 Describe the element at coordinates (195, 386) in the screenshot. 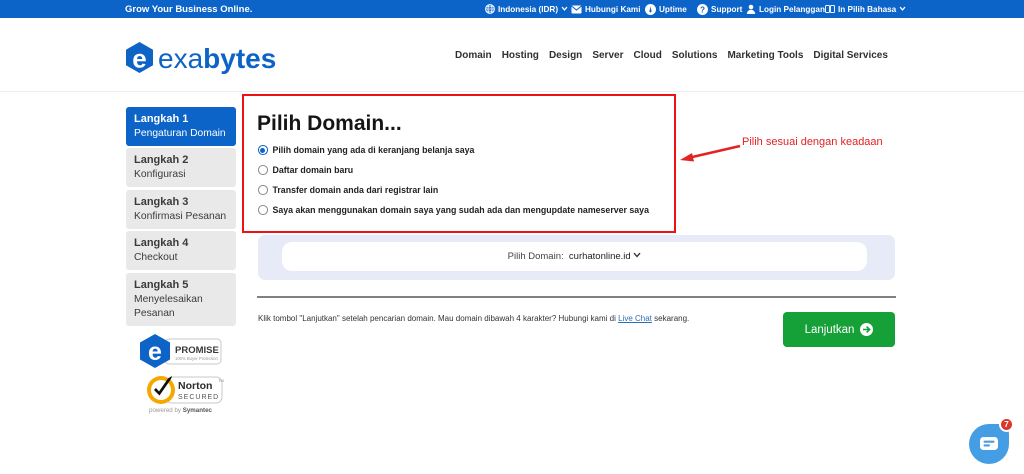

I see `svg-text: Norton` at that location.